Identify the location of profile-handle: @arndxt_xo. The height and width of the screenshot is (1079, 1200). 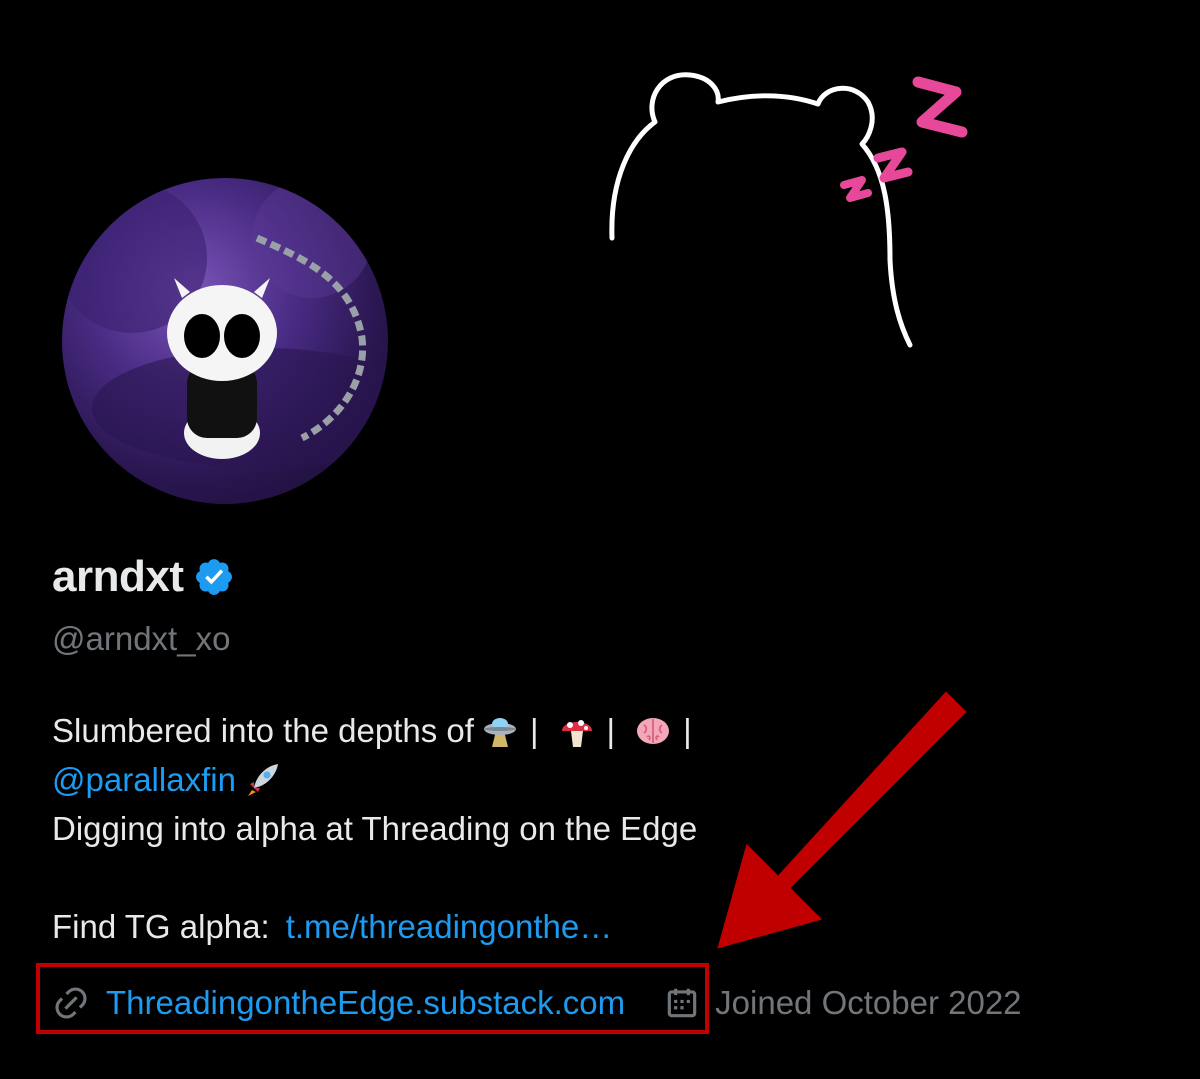
(141, 638).